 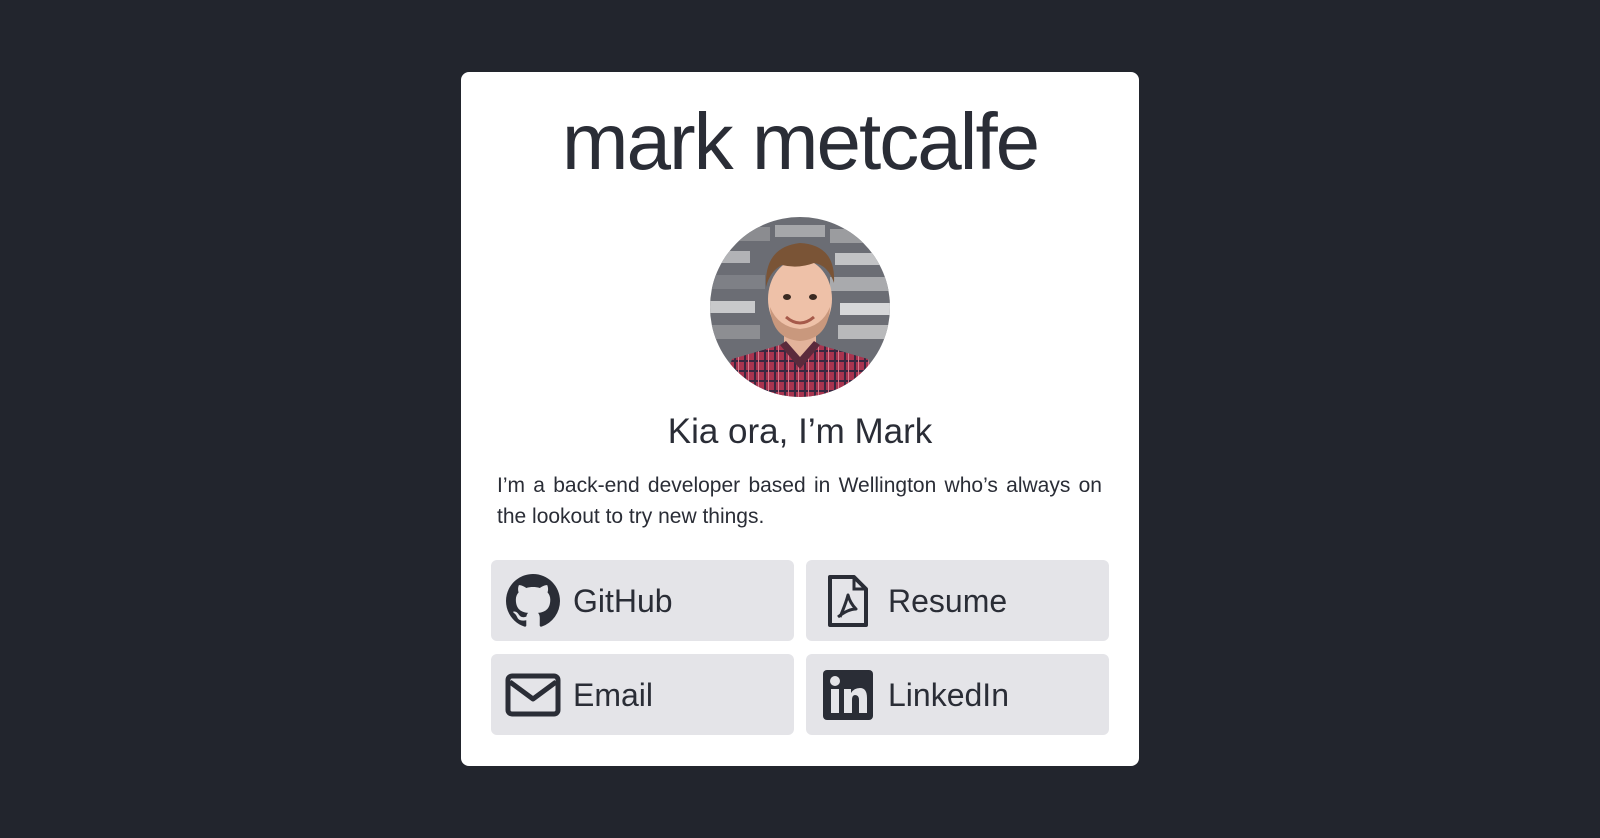 What do you see at coordinates (533, 695) in the screenshot?
I see `envelope-icon` at bounding box center [533, 695].